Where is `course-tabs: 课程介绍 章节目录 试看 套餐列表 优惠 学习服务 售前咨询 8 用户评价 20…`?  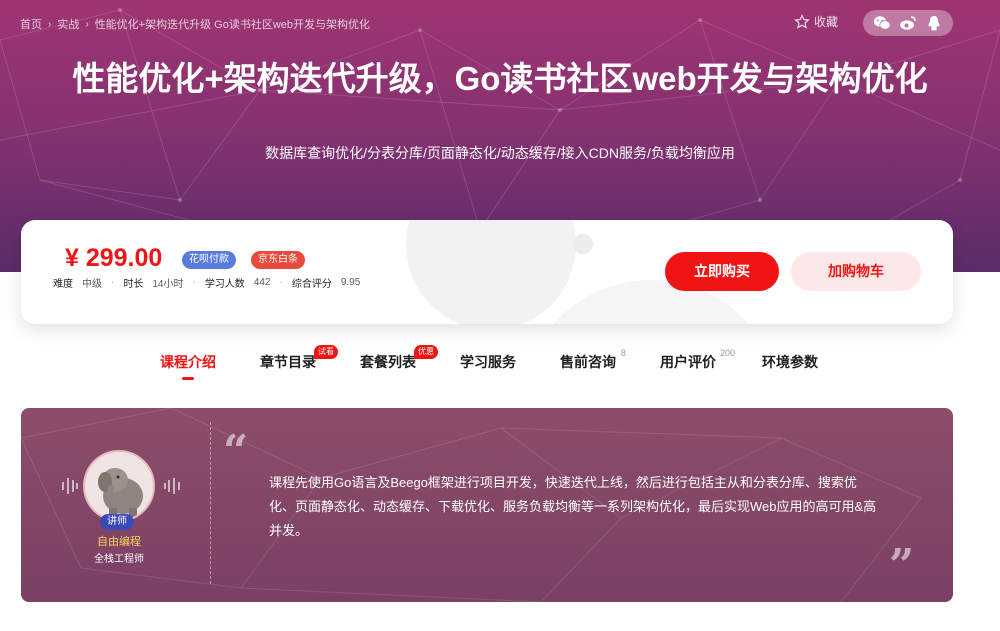 course-tabs: 课程介绍 章节目录 试看 套餐列表 优惠 学习服务 售前咨询 8 用户评价 20… is located at coordinates (500, 363).